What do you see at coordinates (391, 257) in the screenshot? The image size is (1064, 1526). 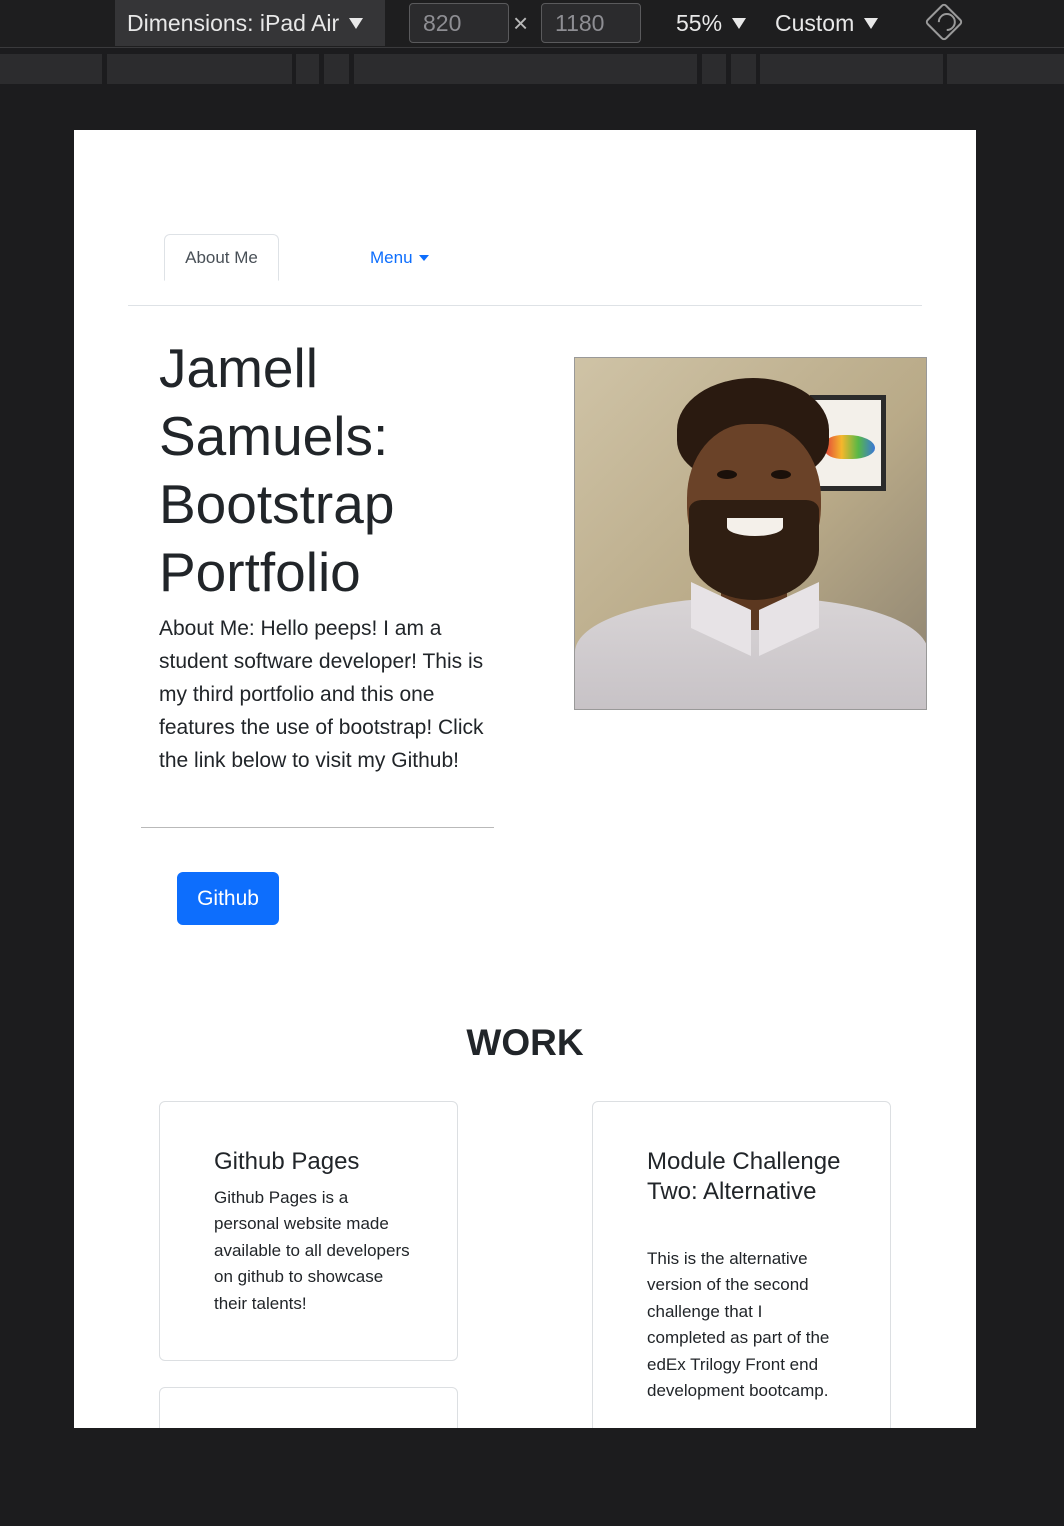 I see `menu-label: Menu` at bounding box center [391, 257].